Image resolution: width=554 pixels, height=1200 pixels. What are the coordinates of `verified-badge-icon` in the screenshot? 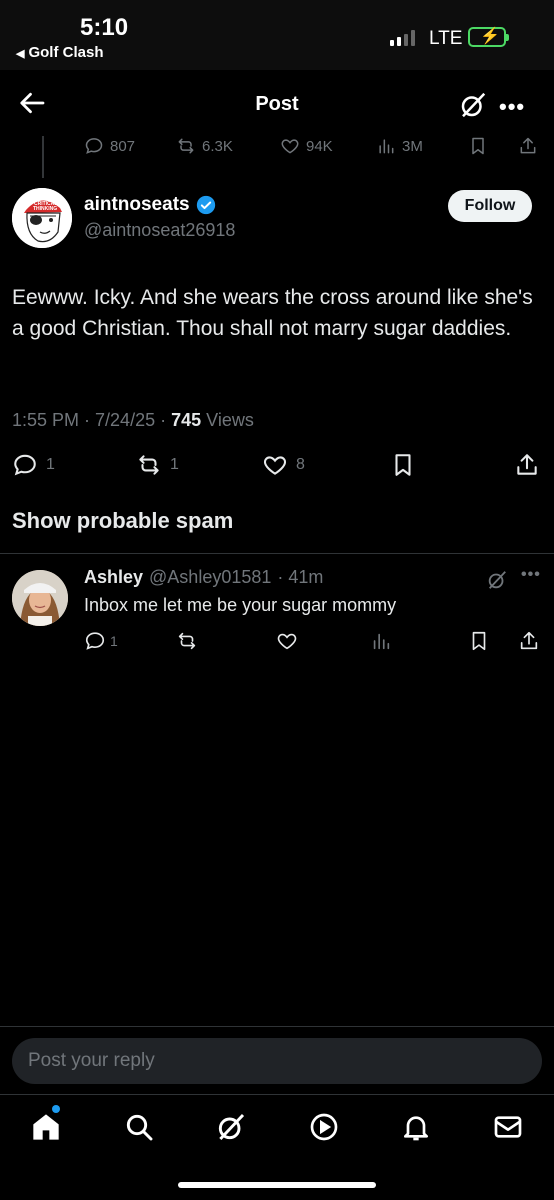 It's located at (205, 205).